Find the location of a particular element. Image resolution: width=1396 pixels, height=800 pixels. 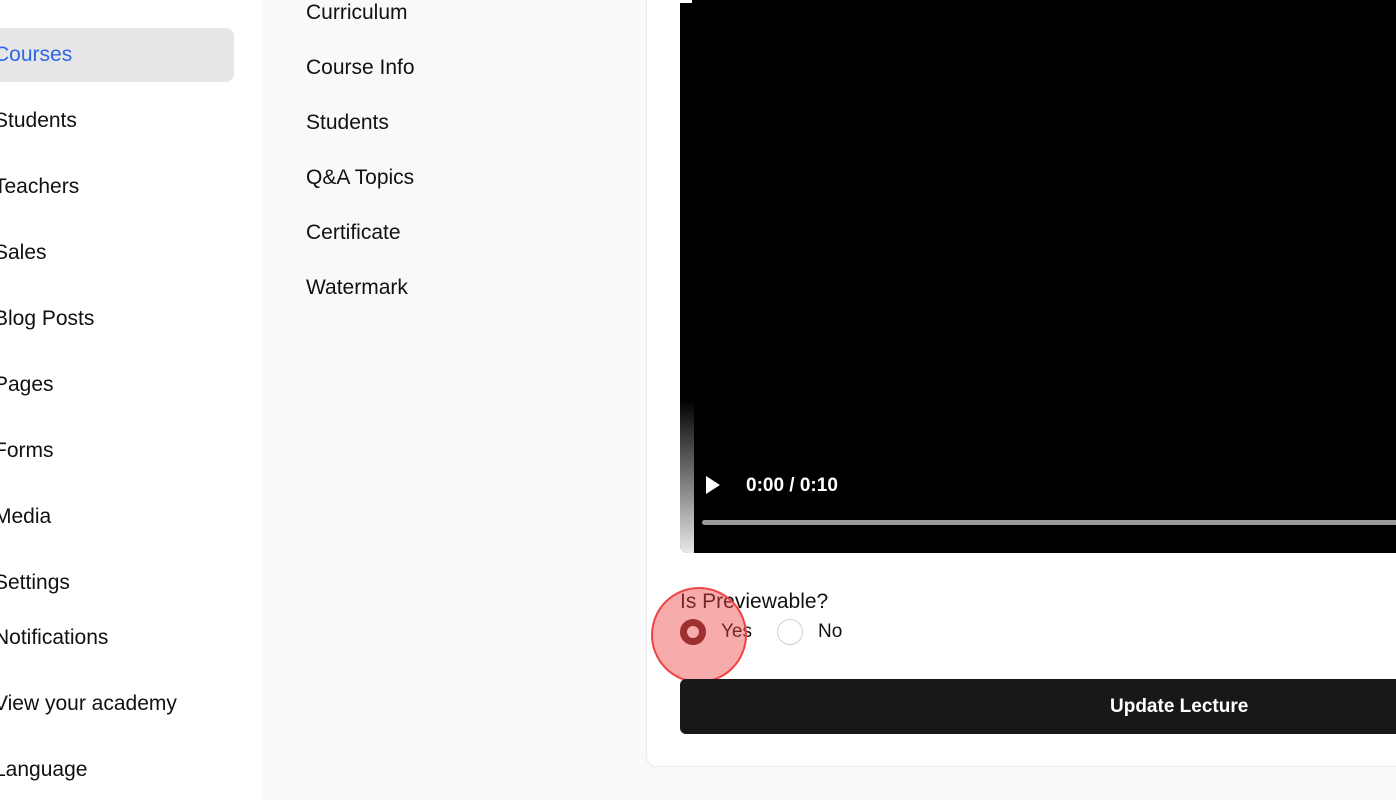

course-nav-certificate: Certificate is located at coordinates (353, 233).